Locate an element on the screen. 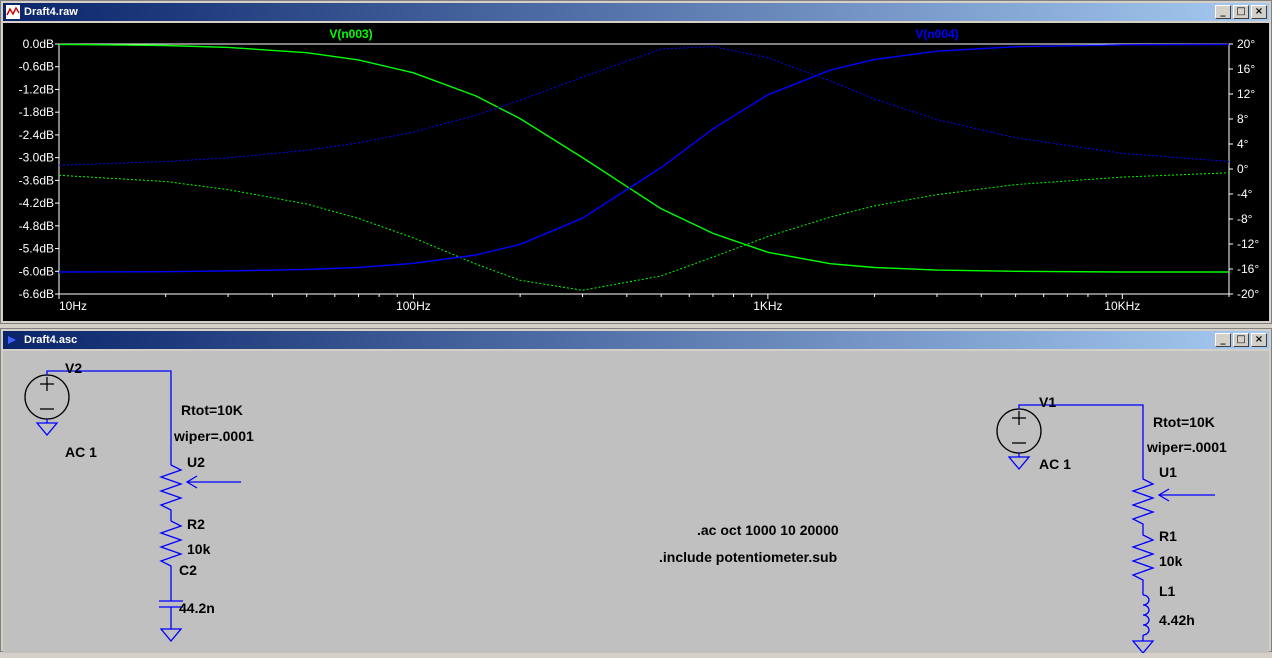 This screenshot has height=658, width=1272. spice-directive-include: .include potentiometer.sub is located at coordinates (748, 557).